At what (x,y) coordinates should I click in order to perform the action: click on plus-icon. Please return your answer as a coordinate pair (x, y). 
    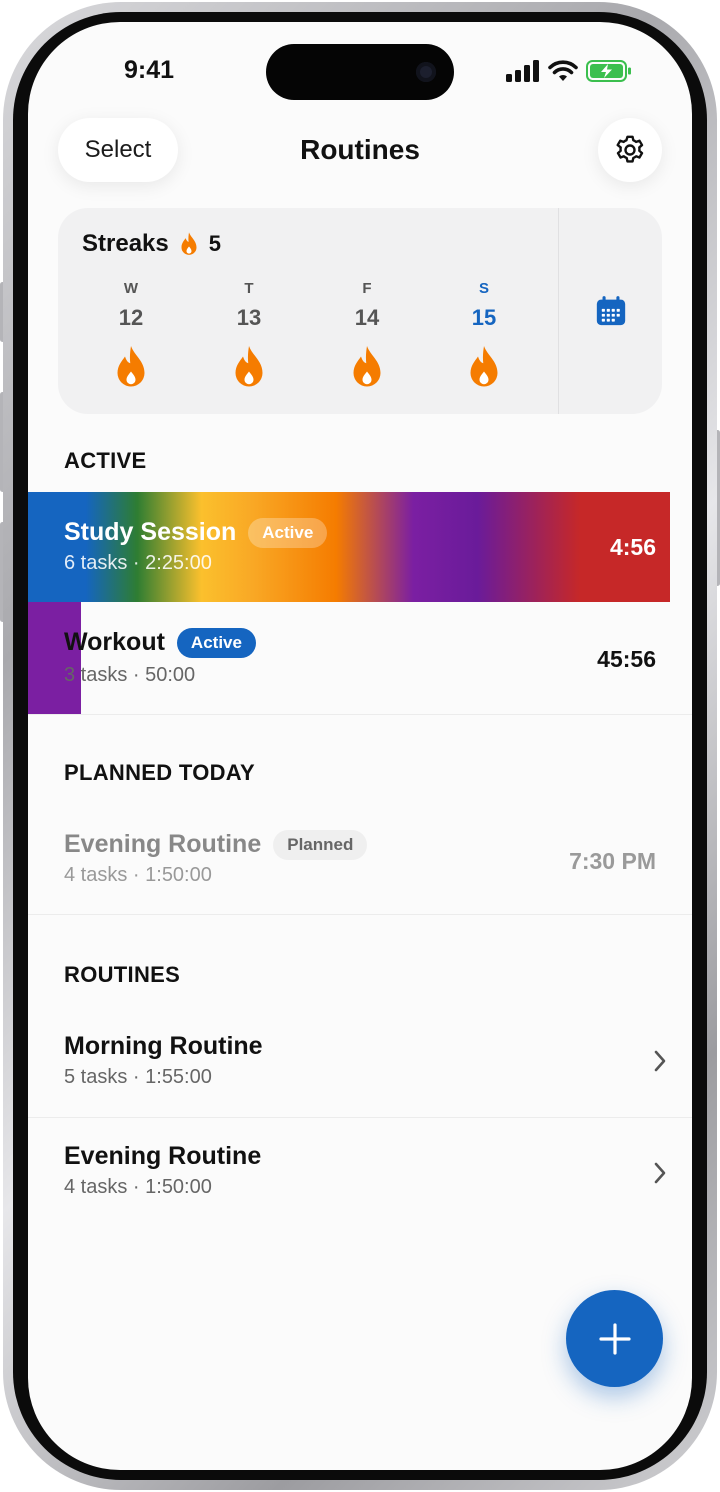
    Looking at the image, I should click on (614, 1338).